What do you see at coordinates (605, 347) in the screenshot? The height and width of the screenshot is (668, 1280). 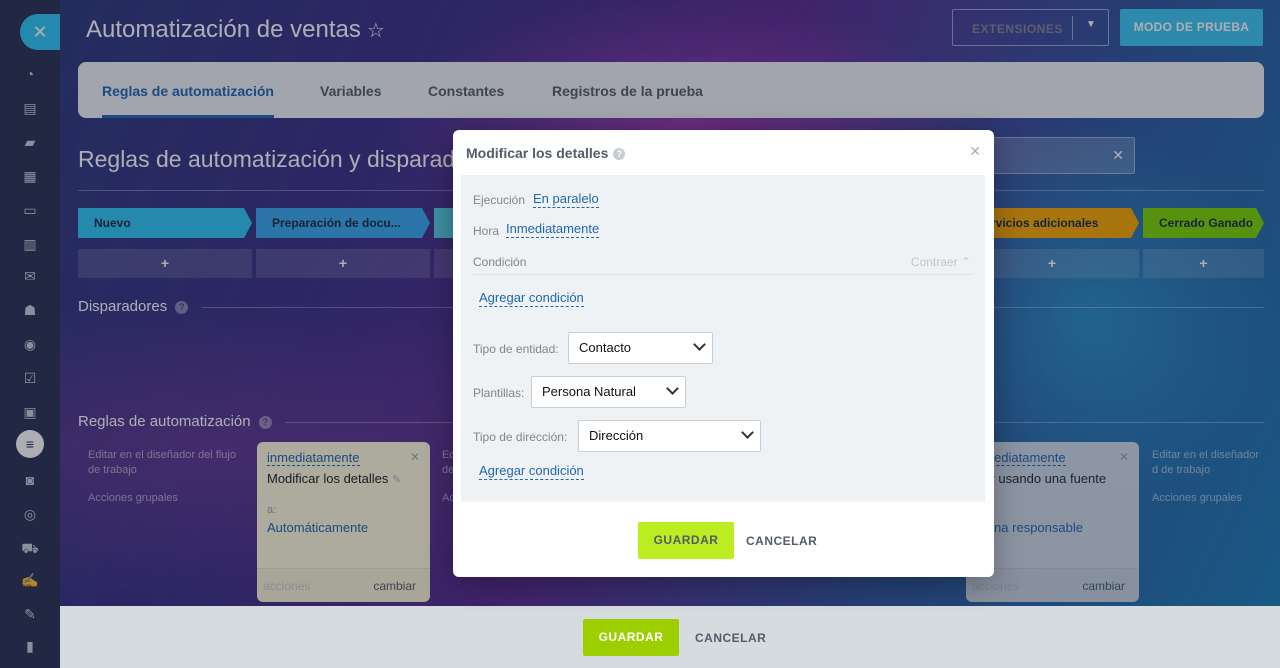 I see `entity-type-value: Contacto` at bounding box center [605, 347].